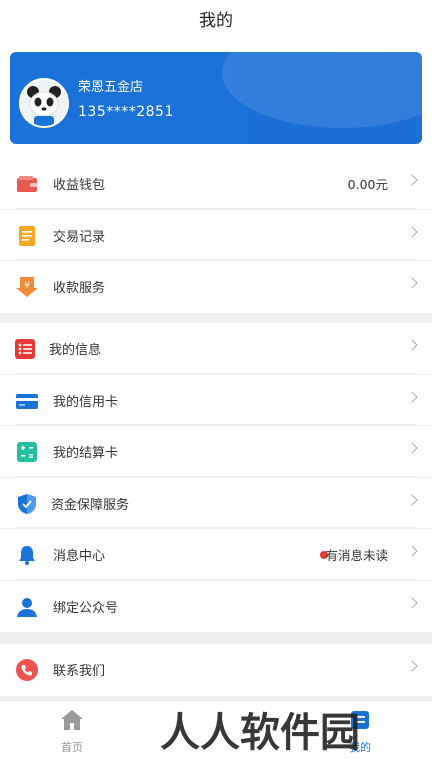  Describe the element at coordinates (27, 236) in the screenshot. I see `document-icon` at that location.